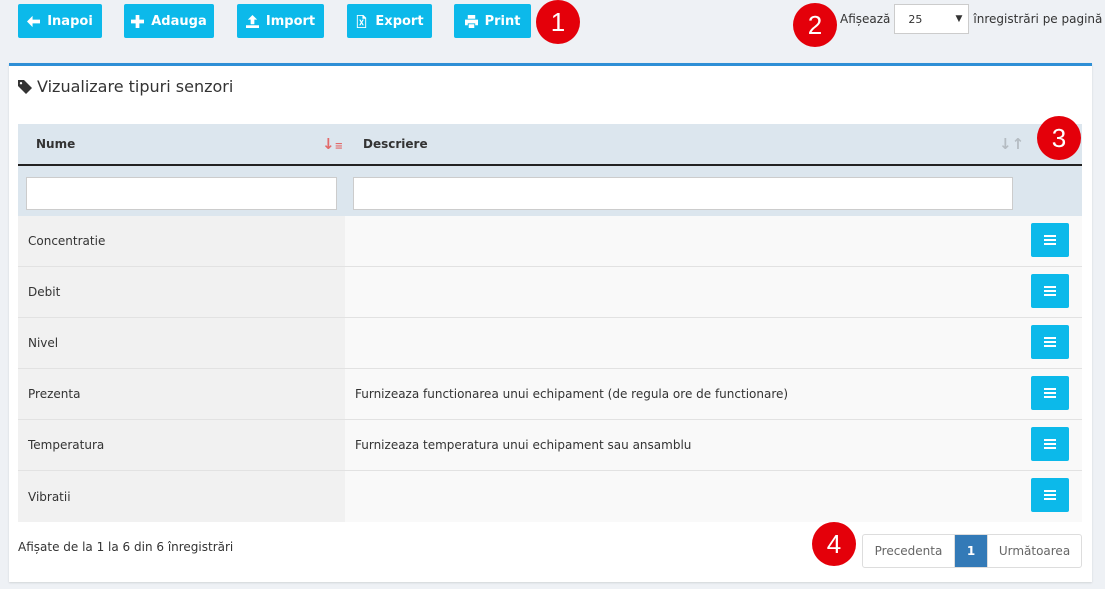  What do you see at coordinates (138, 21) in the screenshot?
I see `plus-icon` at bounding box center [138, 21].